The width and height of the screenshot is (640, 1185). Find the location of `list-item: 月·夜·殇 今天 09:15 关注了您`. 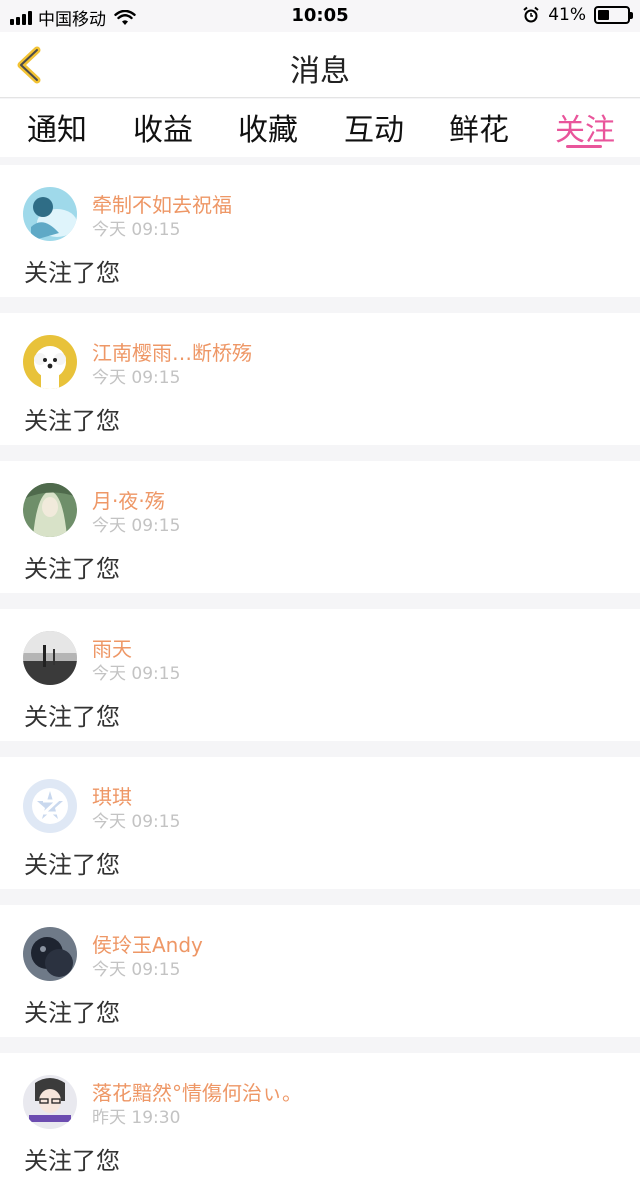

list-item: 月·夜·殇 今天 09:15 关注了您 is located at coordinates (320, 527).